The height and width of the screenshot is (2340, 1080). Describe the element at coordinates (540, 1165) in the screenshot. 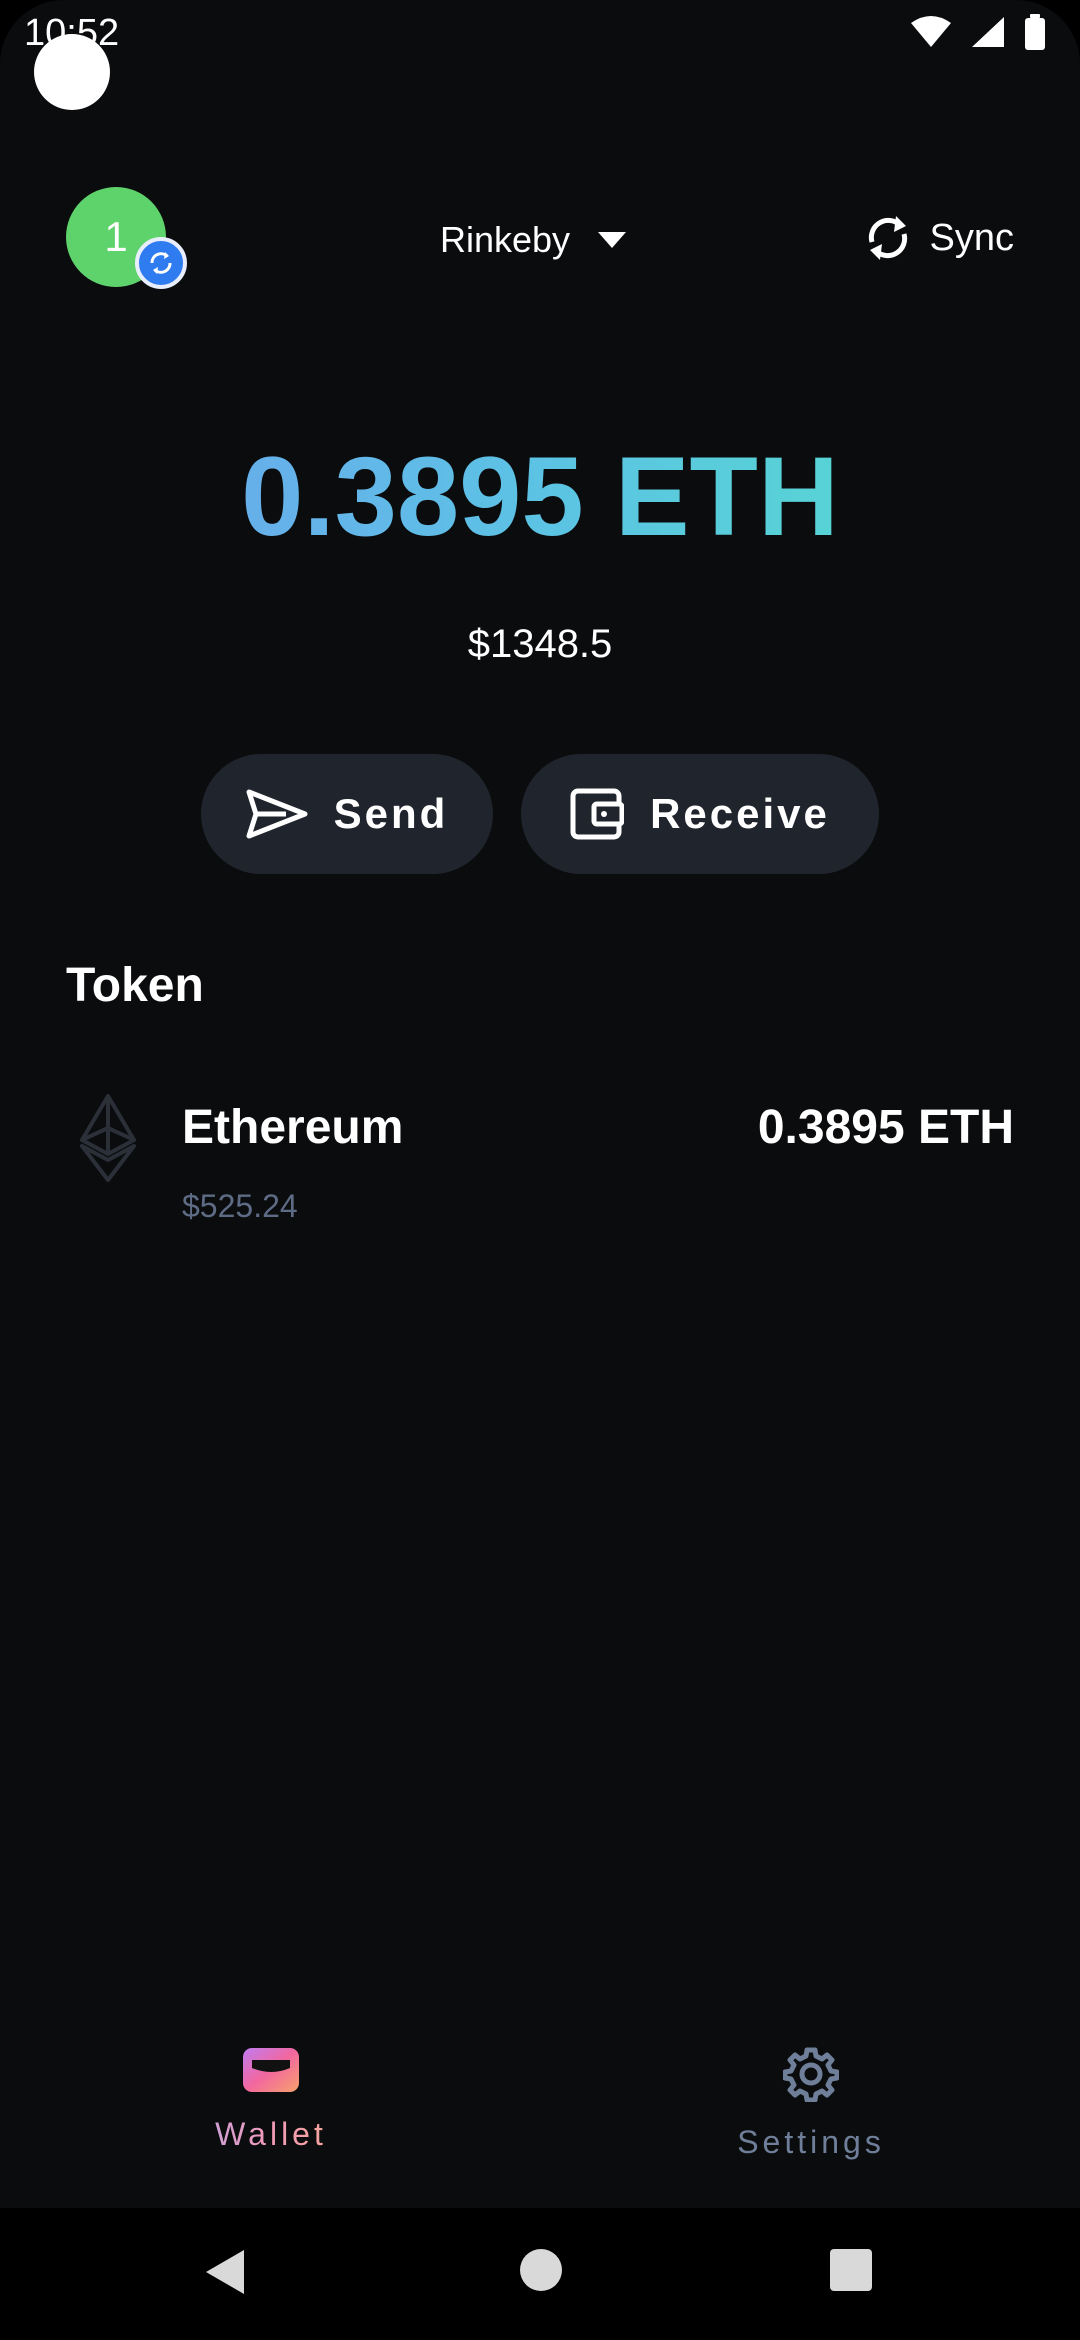

I see `token-row-ethereum: Ethereum $525.24 0.3895 ETH` at that location.